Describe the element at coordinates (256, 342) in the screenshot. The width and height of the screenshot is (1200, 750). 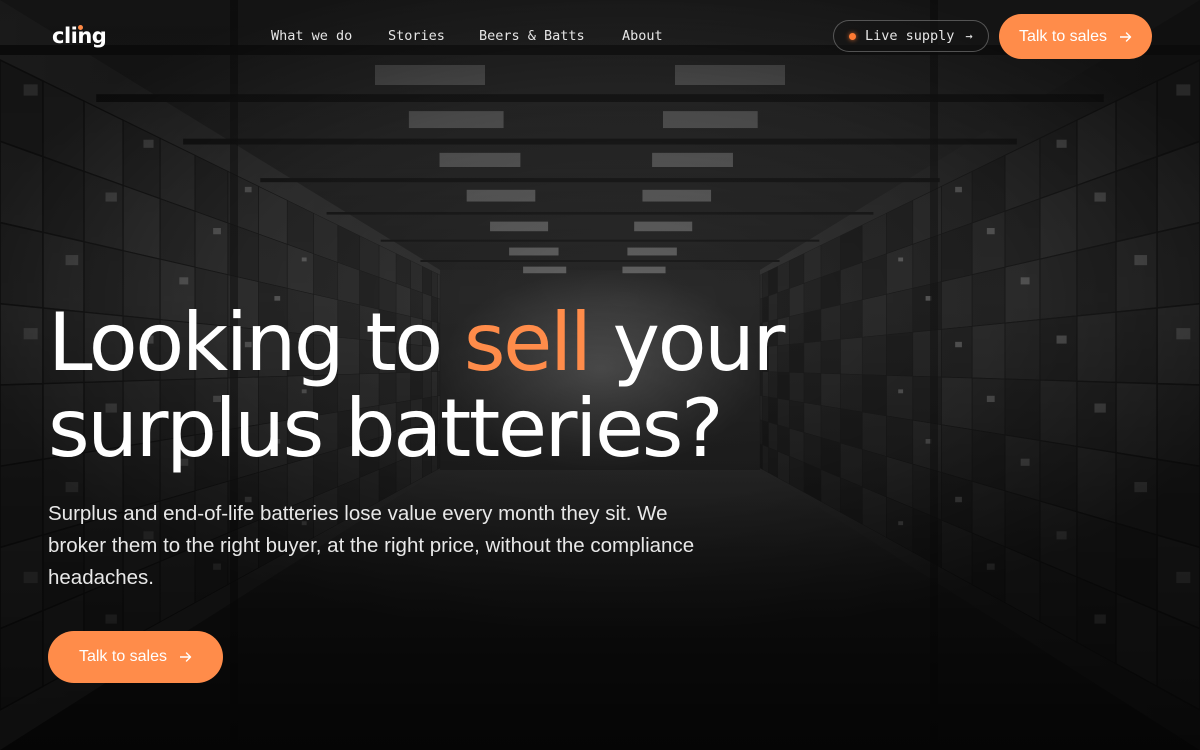
I see `hero-title-part1: Looking to` at that location.